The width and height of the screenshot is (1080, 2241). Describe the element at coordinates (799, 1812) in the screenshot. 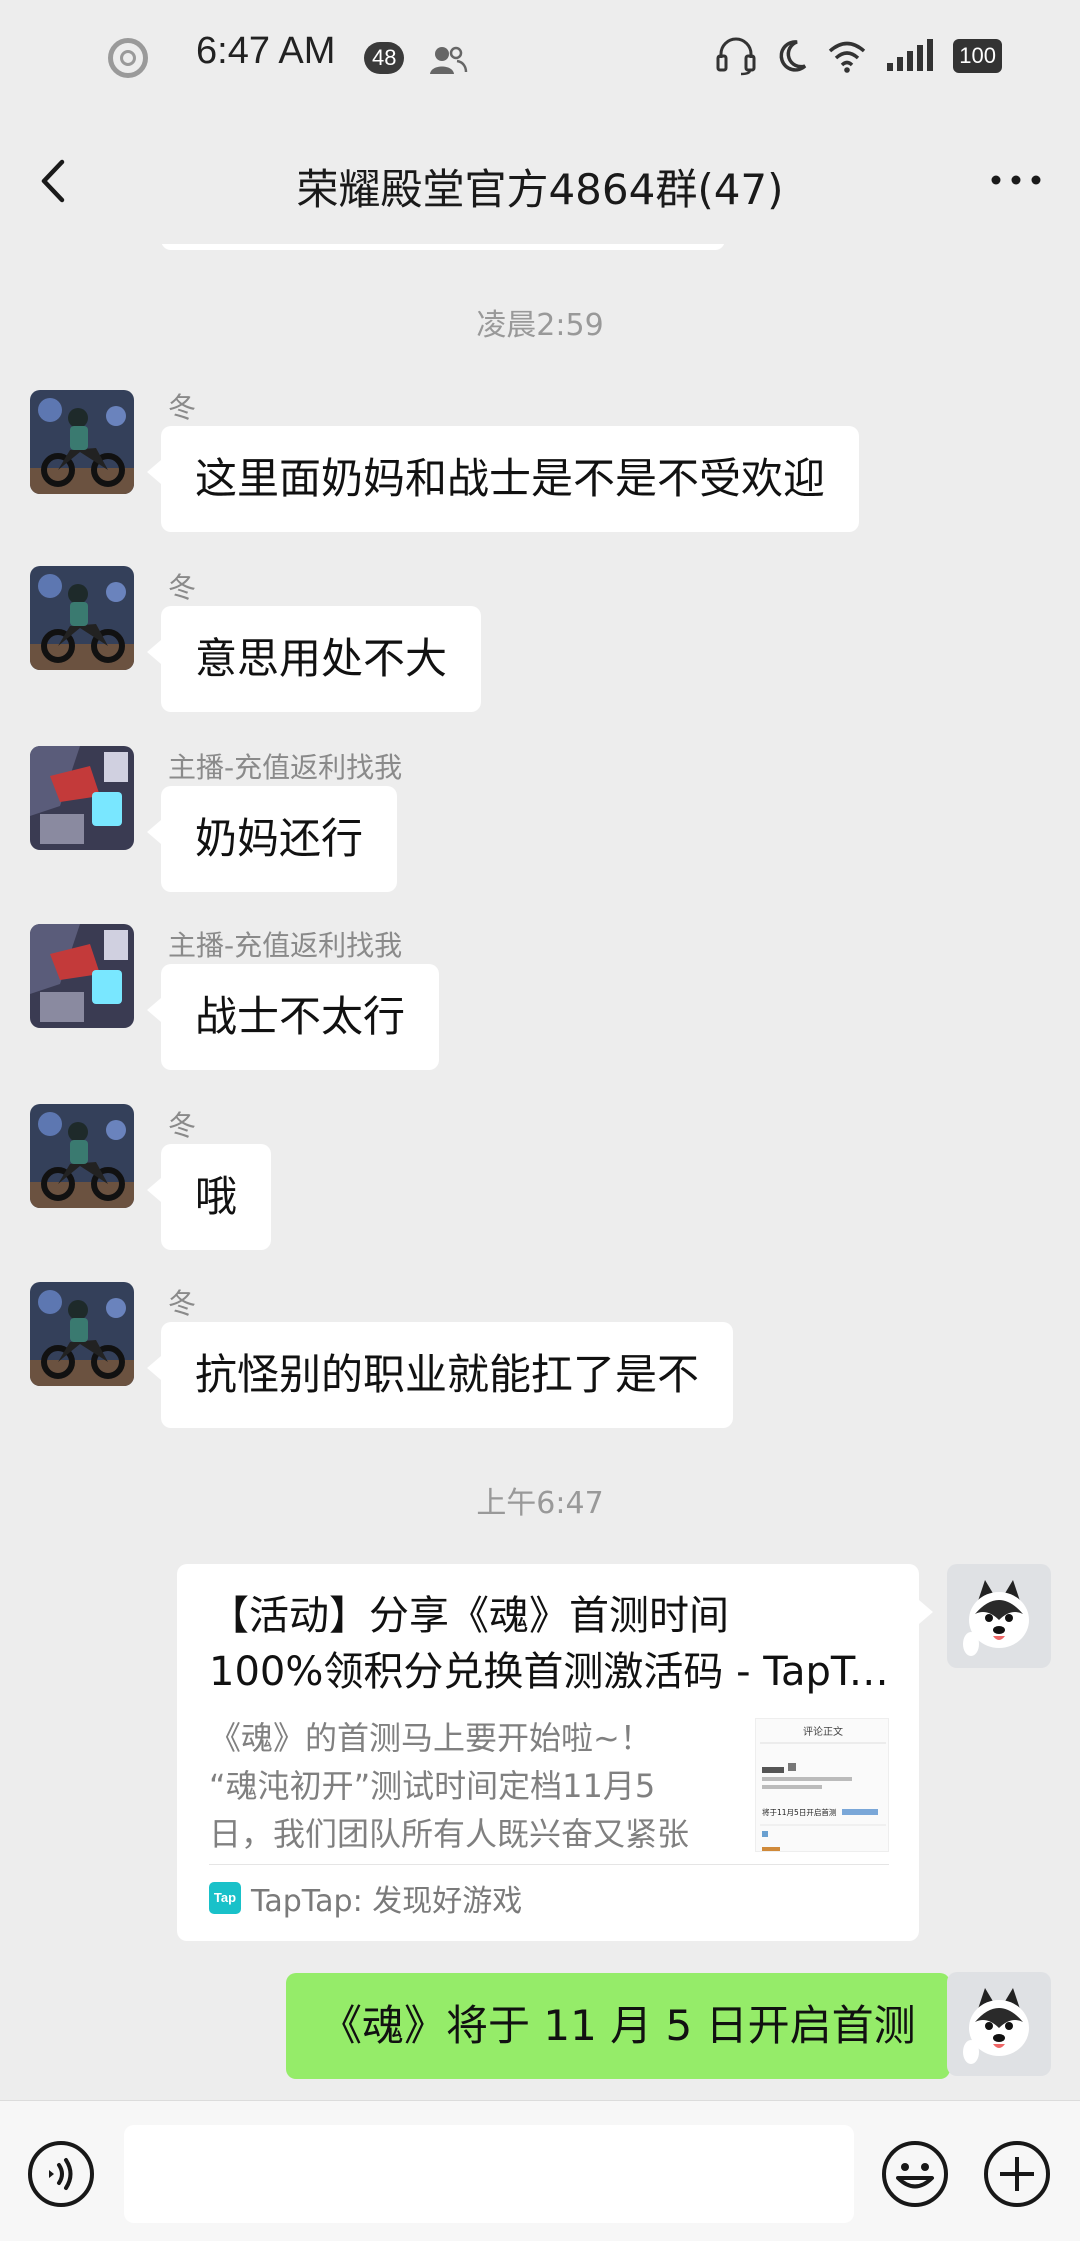

I see `thumb-line: 将于11月5日开启首测` at that location.